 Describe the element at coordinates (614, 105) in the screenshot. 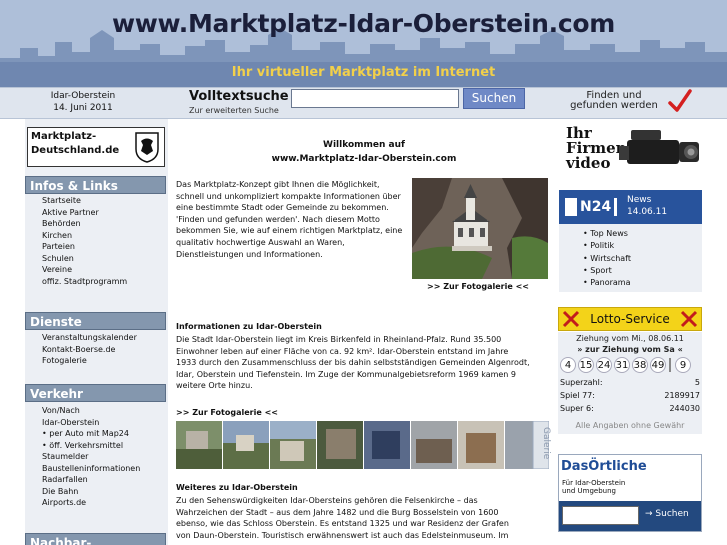

I see `slogan-line-2: gefunden werden` at that location.